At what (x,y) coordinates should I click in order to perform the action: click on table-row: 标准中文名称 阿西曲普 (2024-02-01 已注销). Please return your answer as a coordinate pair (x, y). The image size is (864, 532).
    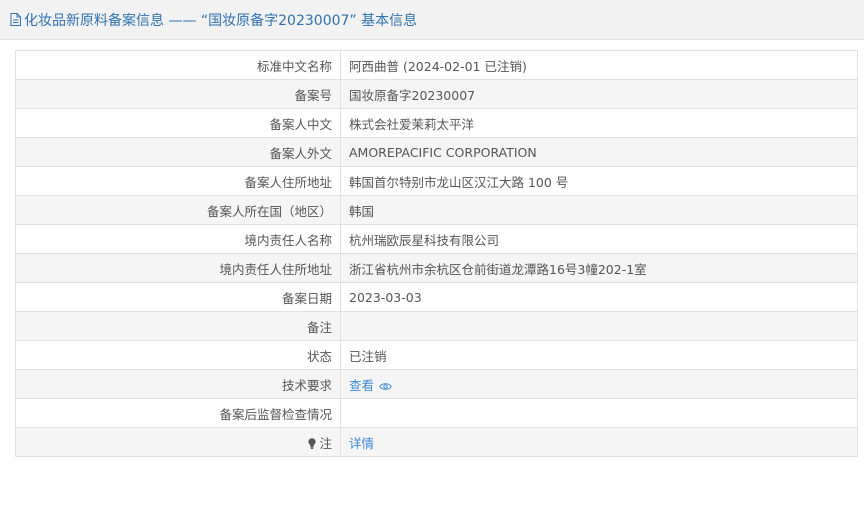
    Looking at the image, I should click on (436, 65).